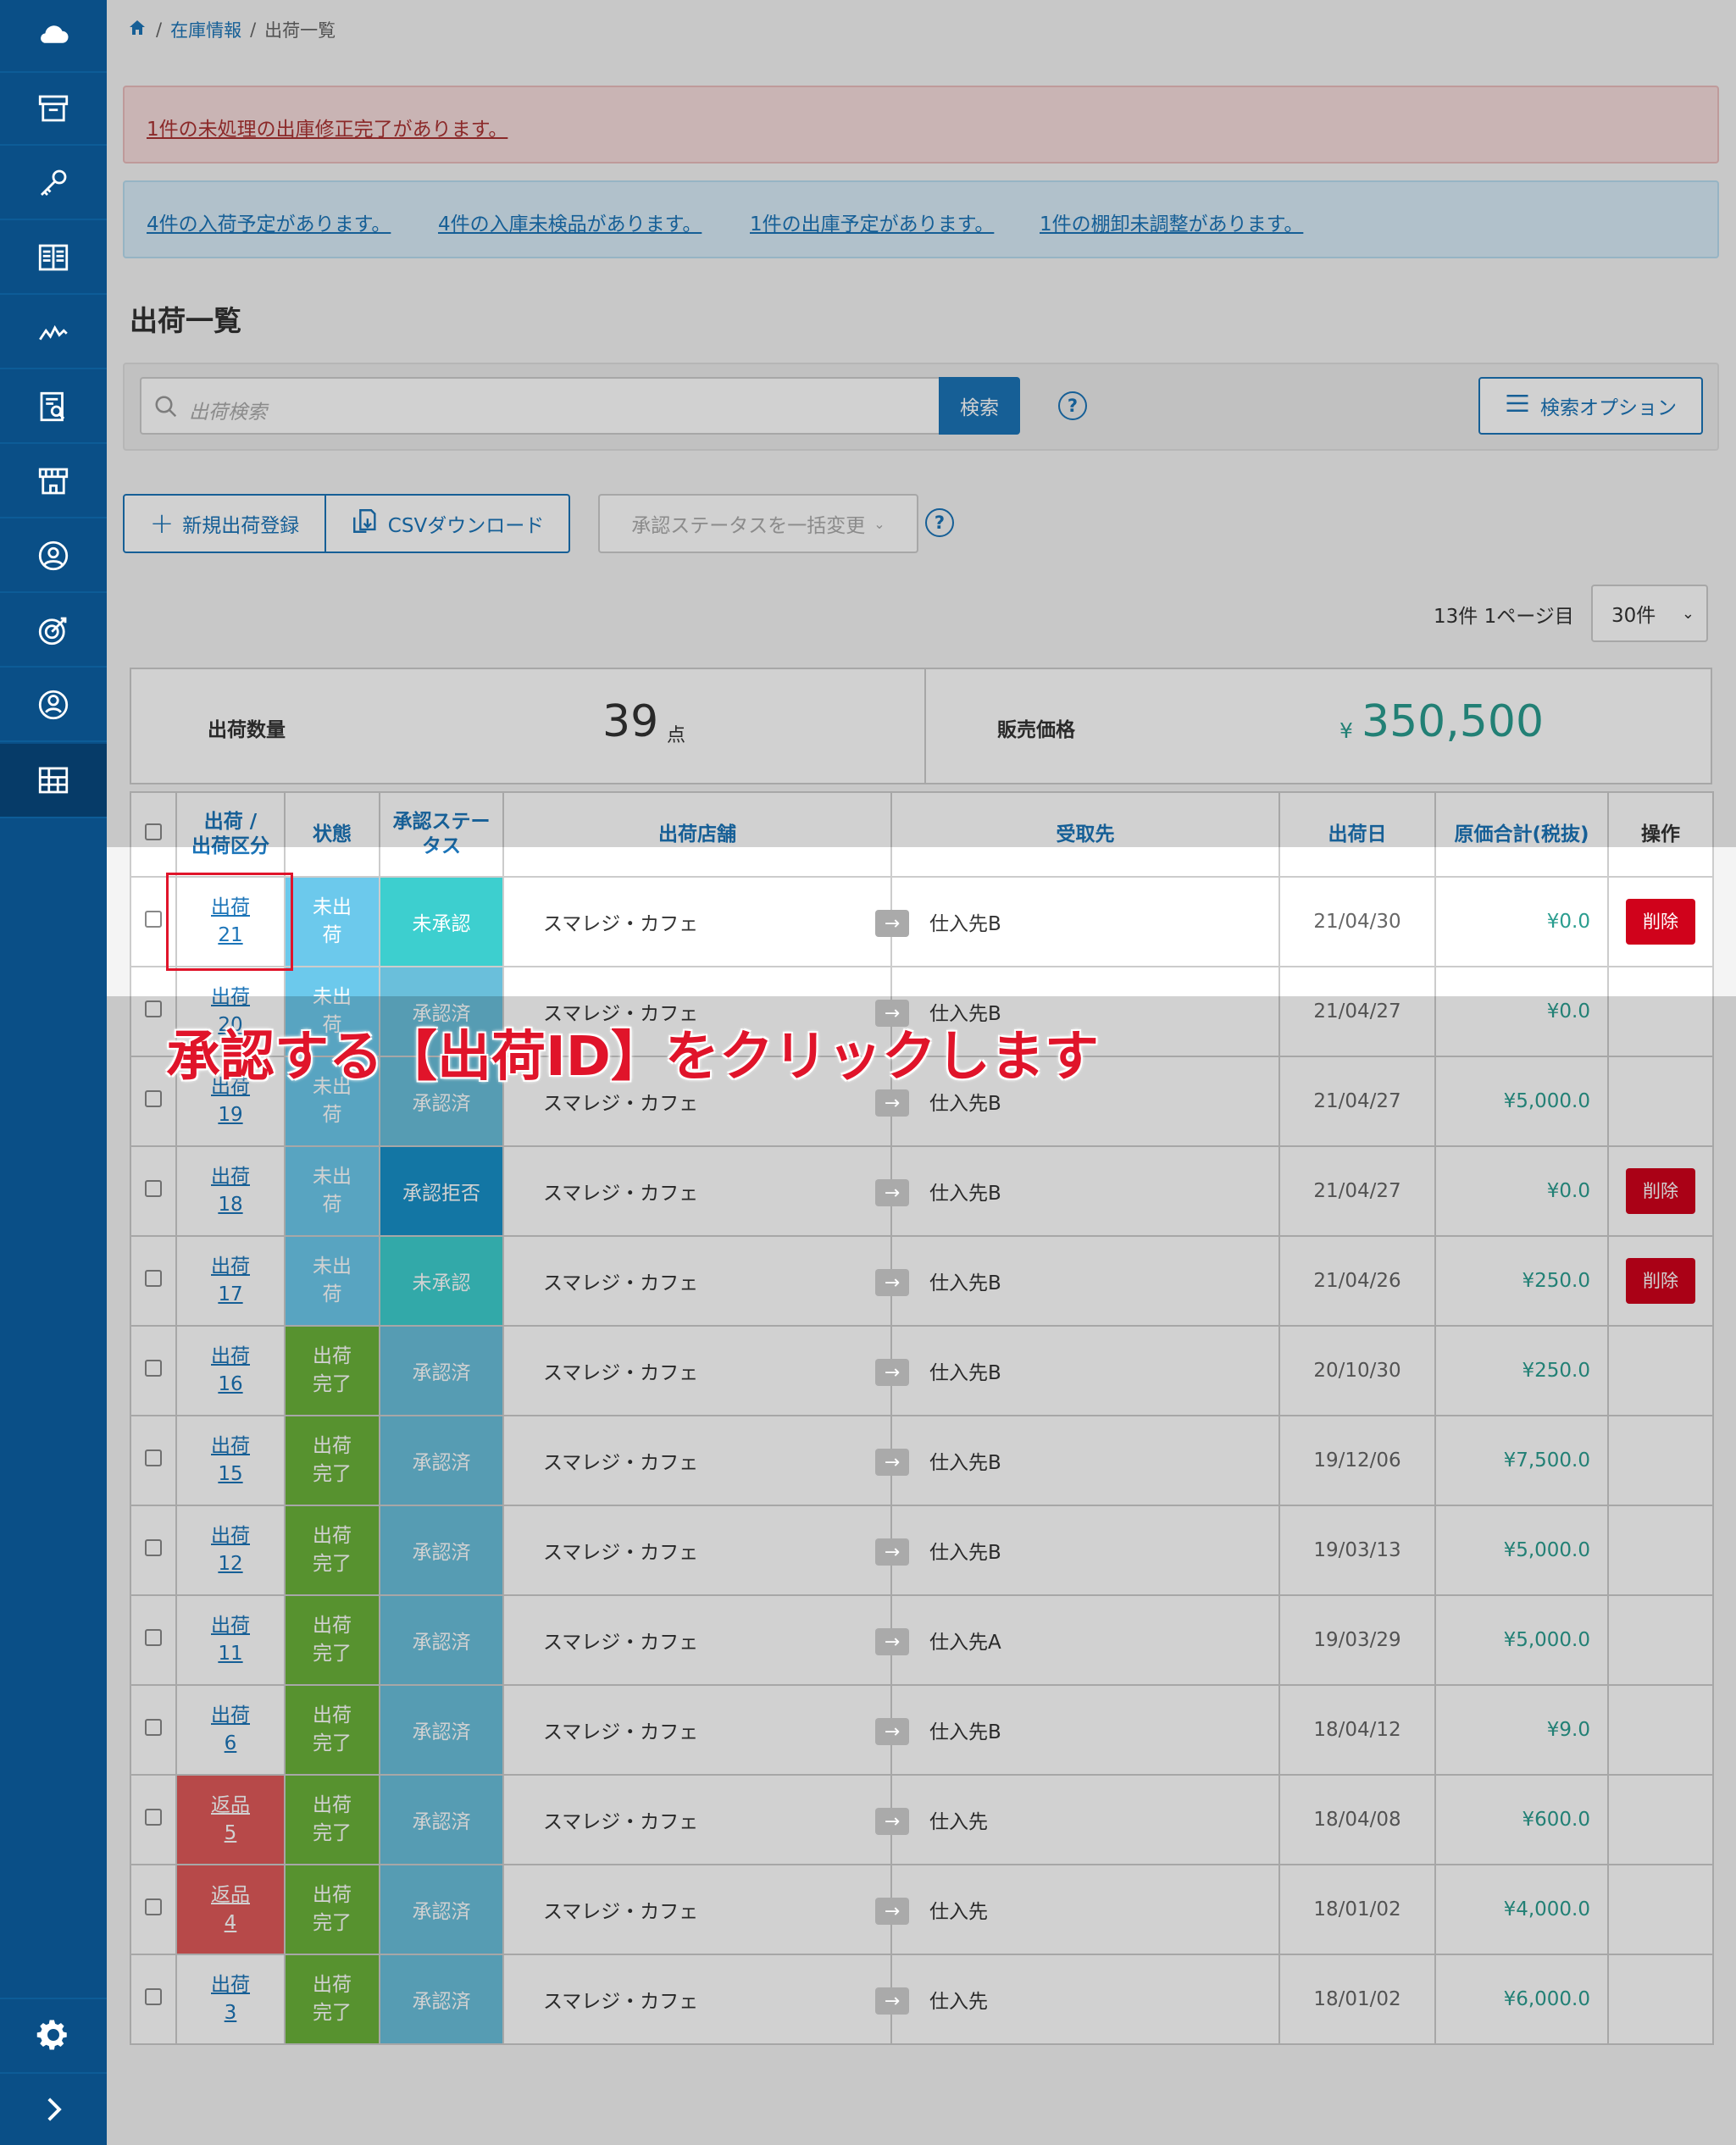 The image size is (1736, 2145). What do you see at coordinates (632, 1057) in the screenshot?
I see `annotation-caption: 承認する【出荷ID】をクリックします` at bounding box center [632, 1057].